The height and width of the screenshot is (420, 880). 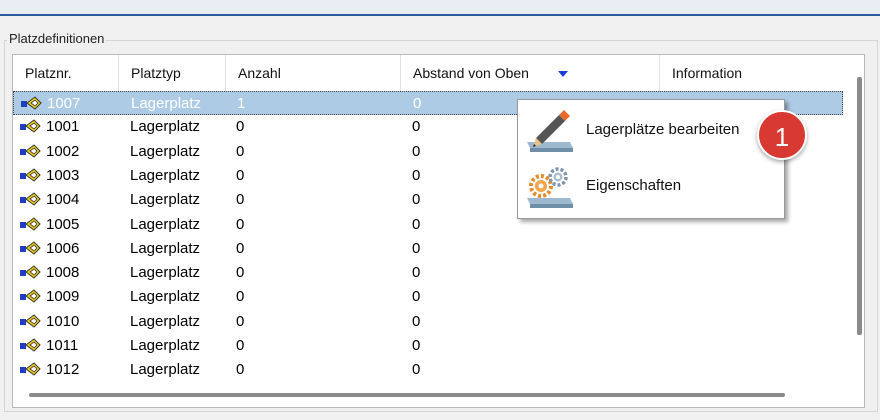 What do you see at coordinates (634, 185) in the screenshot?
I see `menu-item-label: Eigenschaften` at bounding box center [634, 185].